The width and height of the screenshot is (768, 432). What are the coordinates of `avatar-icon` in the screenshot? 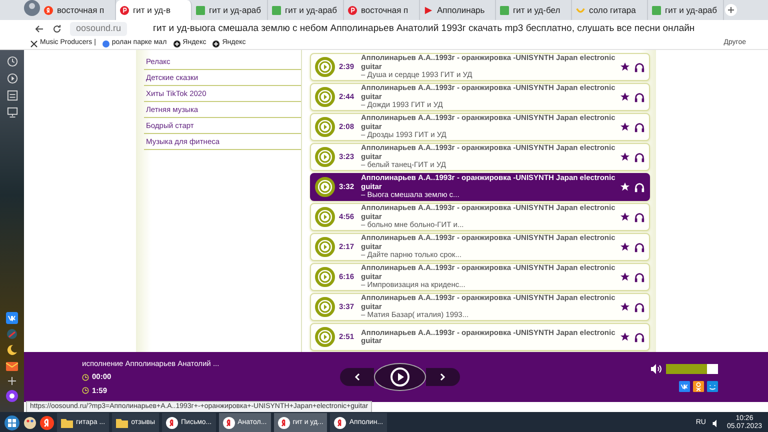 It's located at (32, 8).